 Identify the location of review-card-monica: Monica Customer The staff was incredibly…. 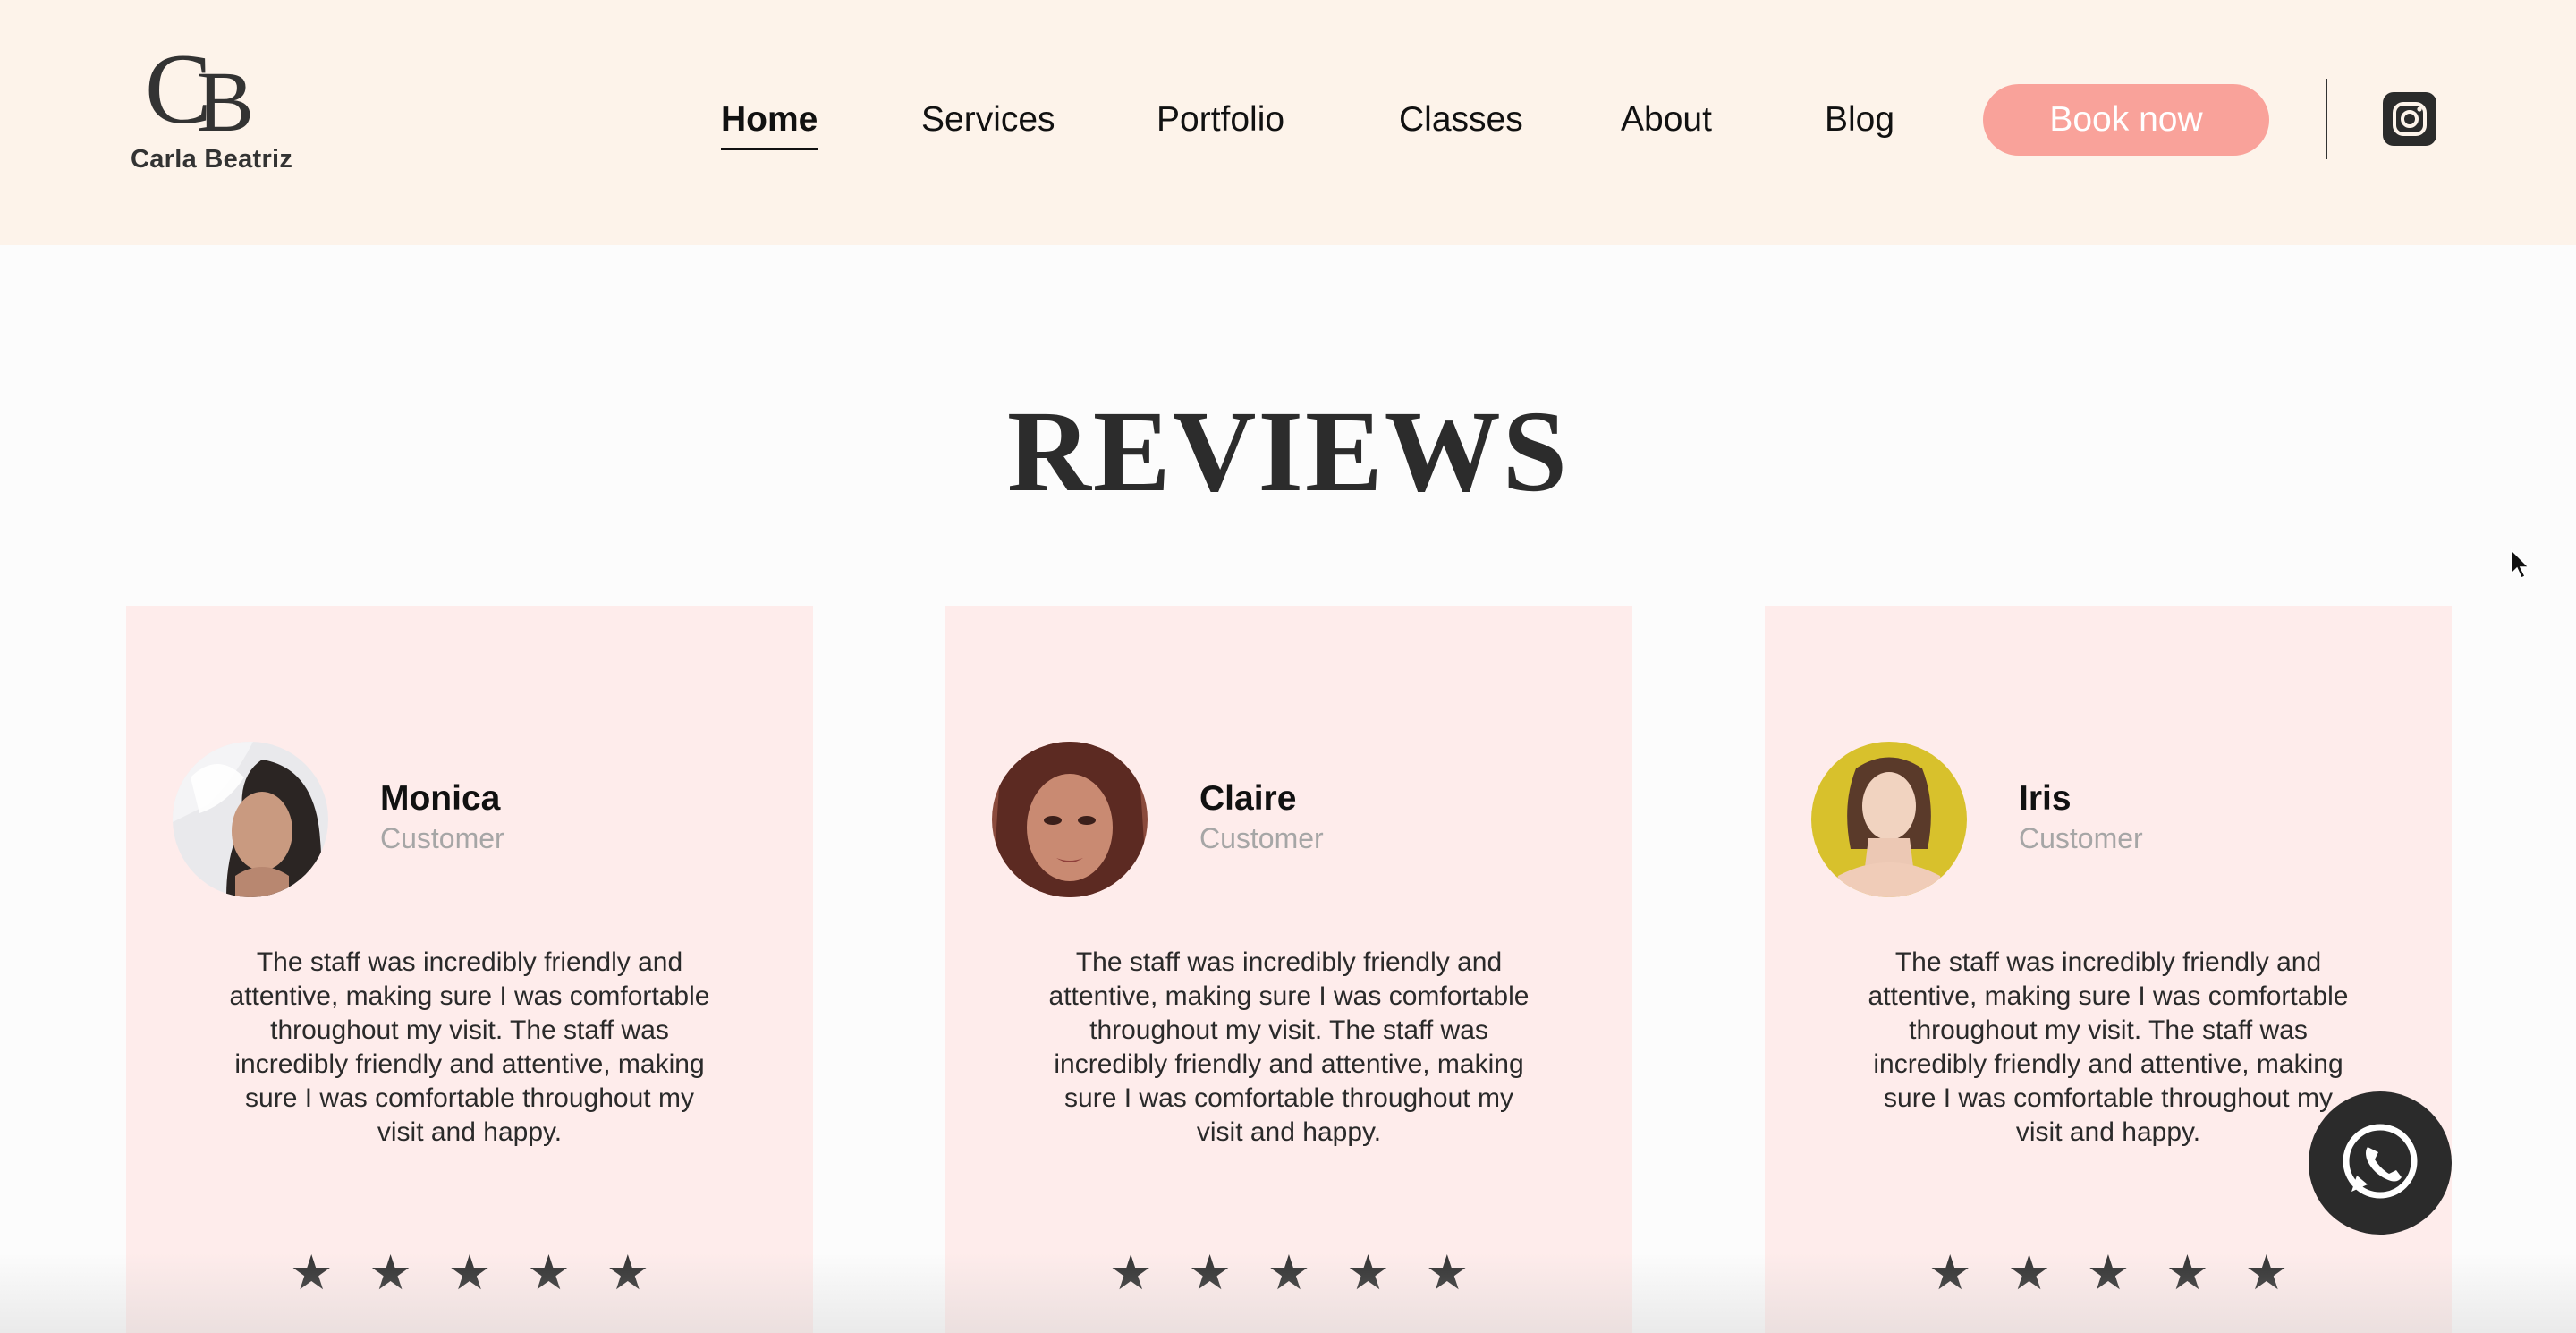
(469, 969).